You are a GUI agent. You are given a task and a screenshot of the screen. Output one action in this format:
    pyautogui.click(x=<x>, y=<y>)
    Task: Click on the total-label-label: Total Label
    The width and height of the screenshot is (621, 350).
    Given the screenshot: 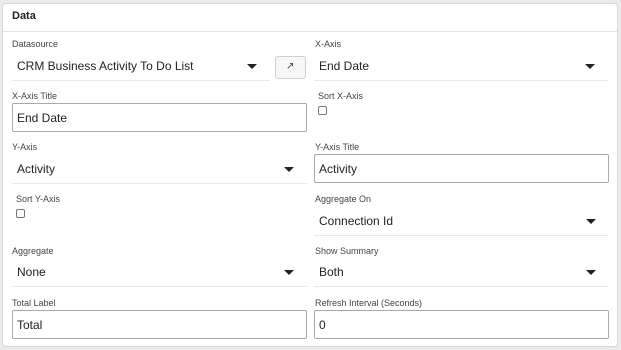 What is the action you would take?
    pyautogui.click(x=34, y=303)
    